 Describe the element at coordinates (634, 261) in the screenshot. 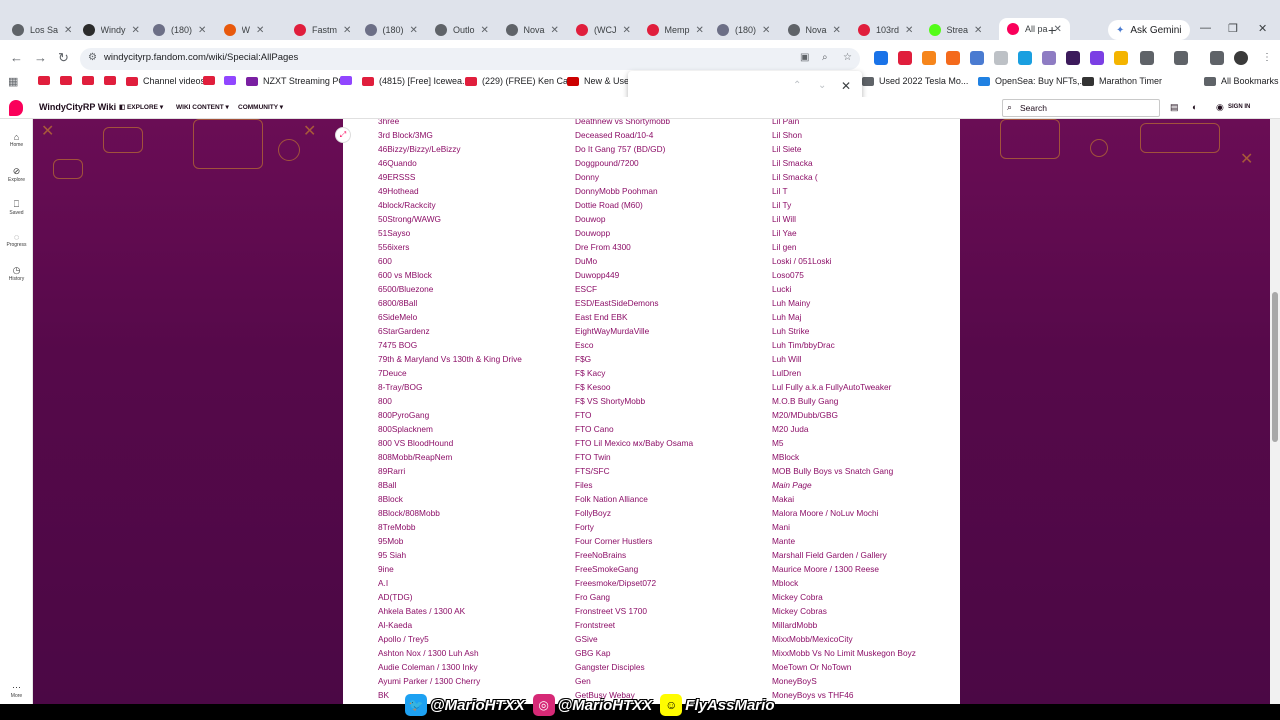

I see `page-link: DuMo` at that location.